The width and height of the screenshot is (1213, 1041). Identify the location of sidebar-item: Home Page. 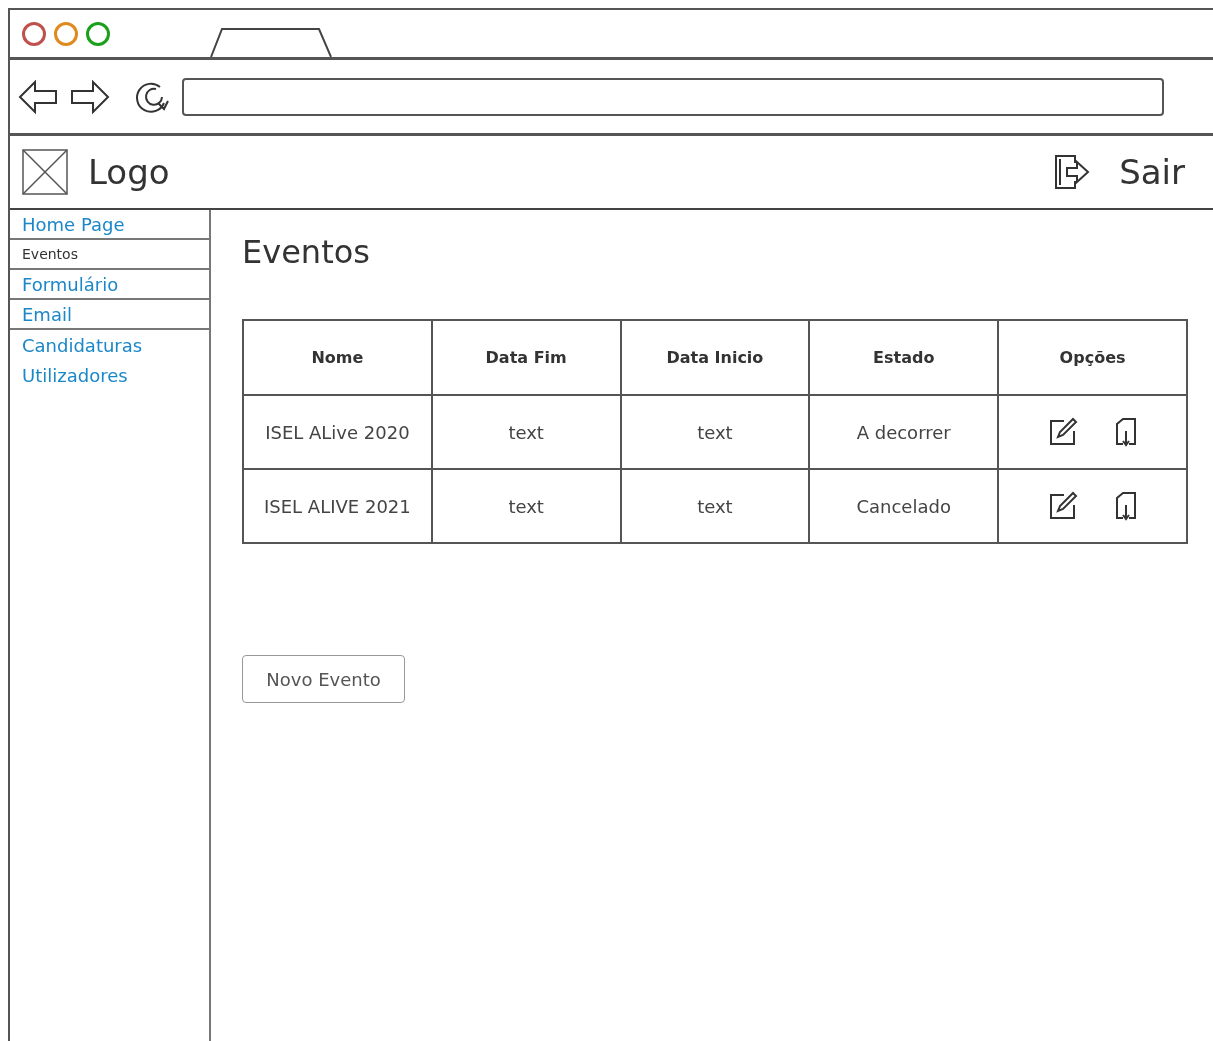
(109, 225).